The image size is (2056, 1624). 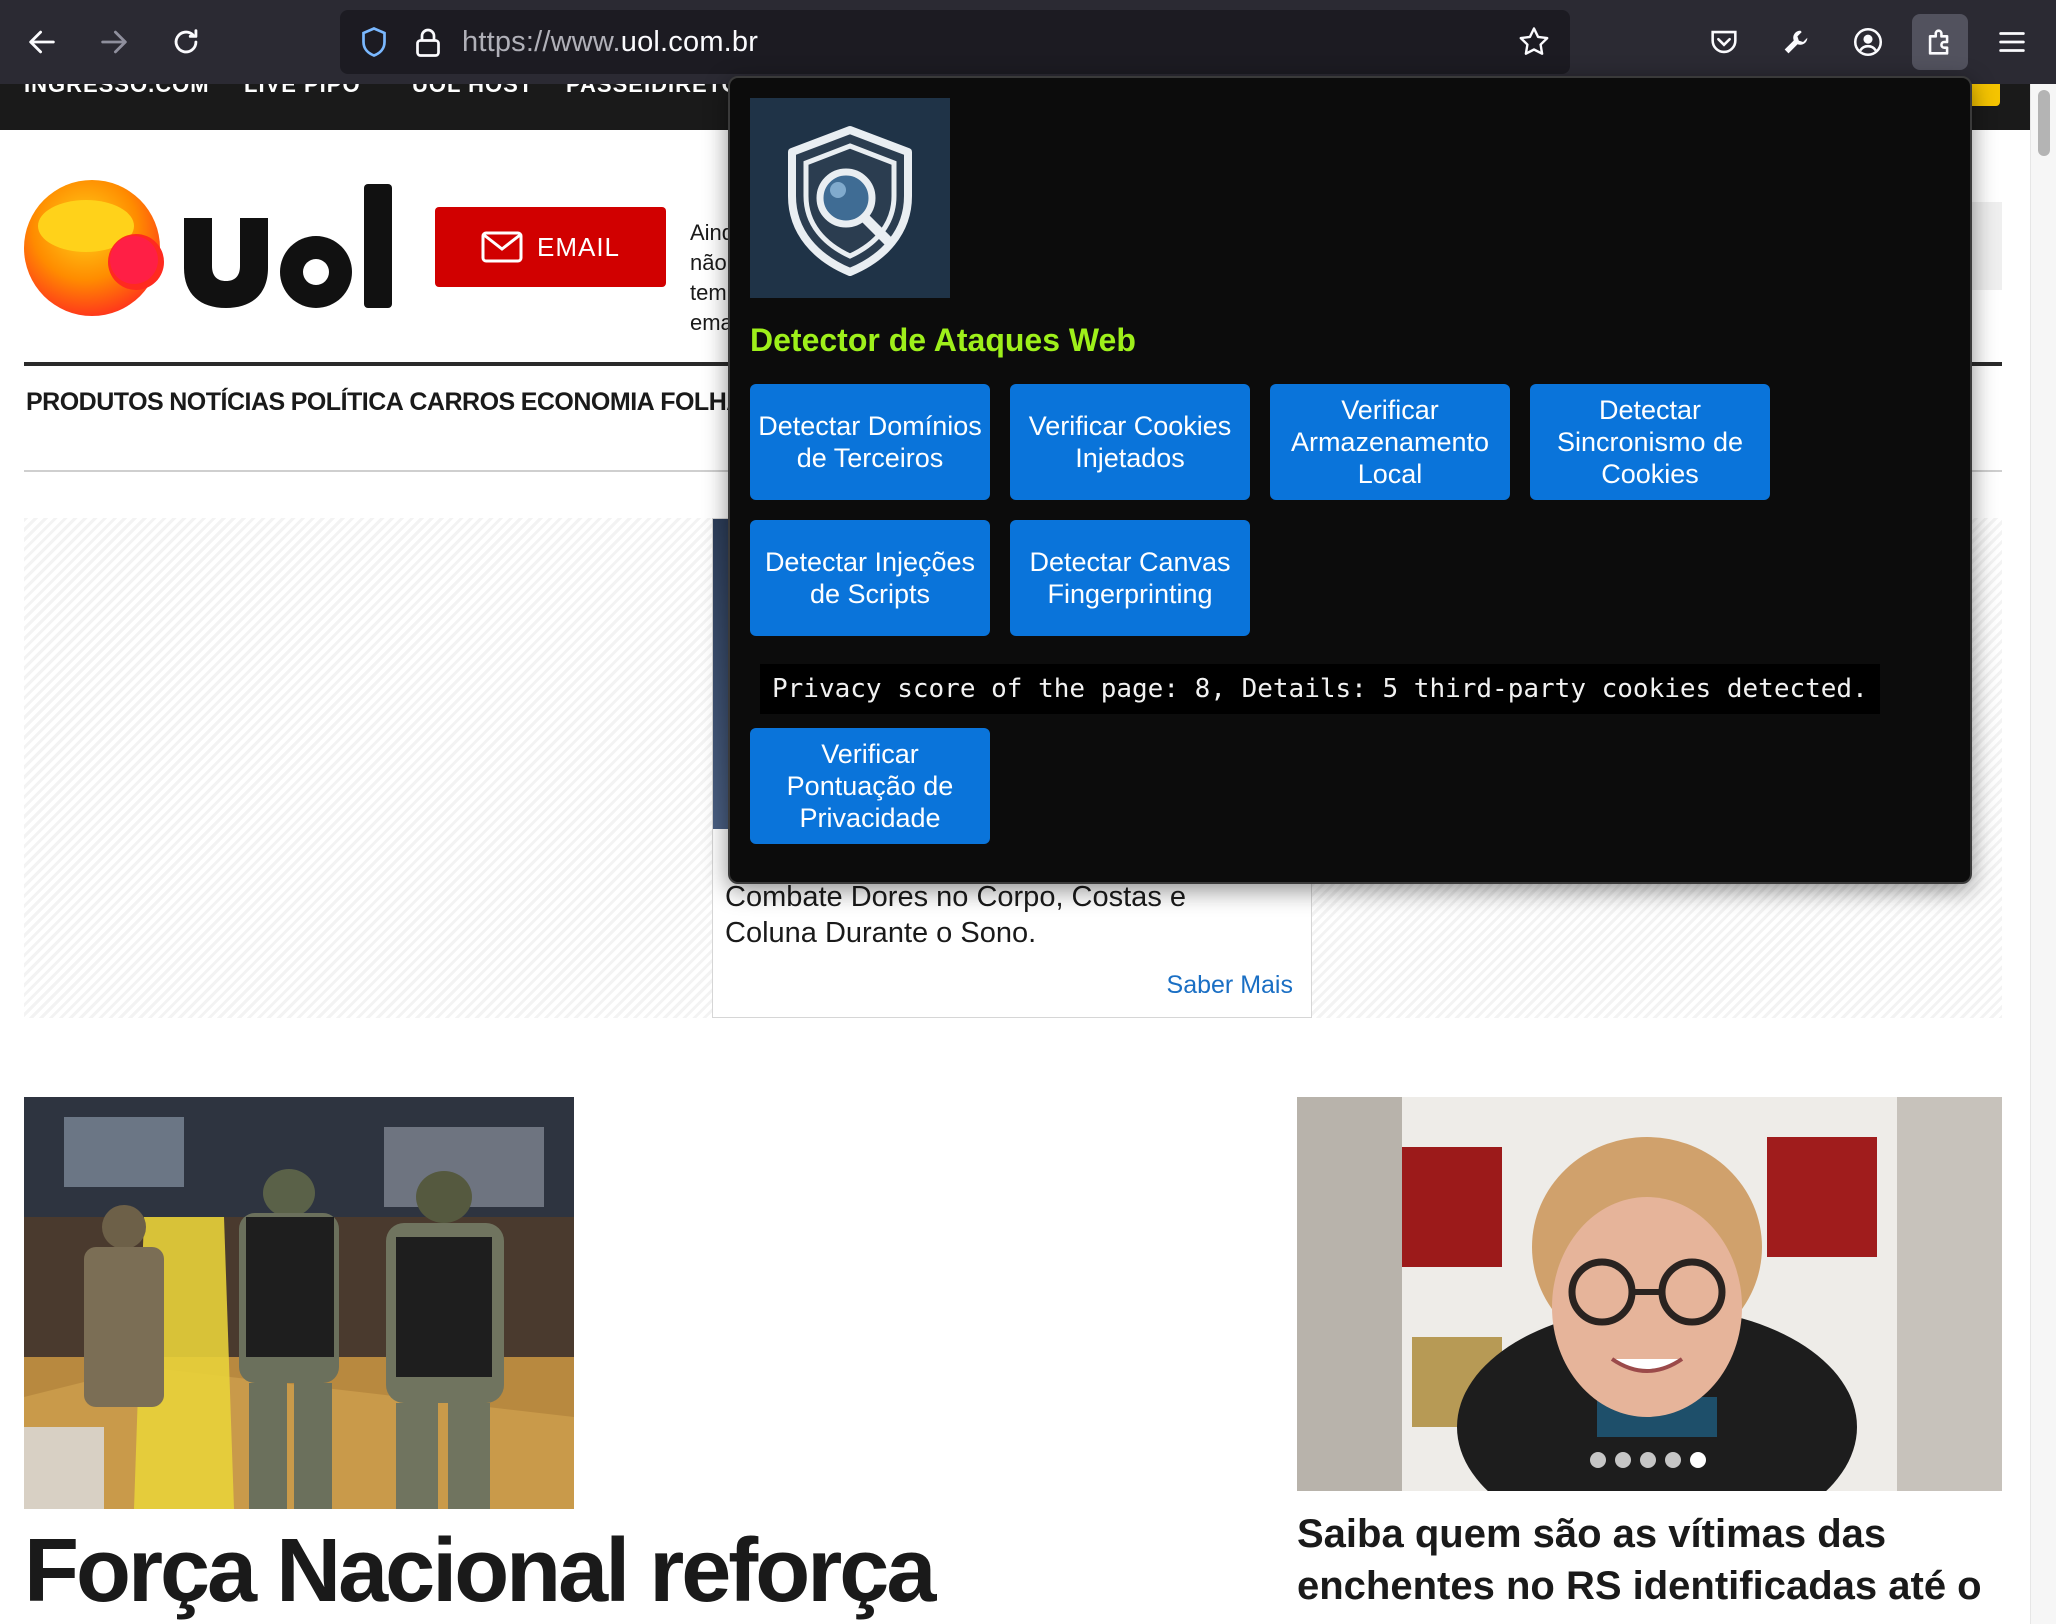 What do you see at coordinates (214, 248) in the screenshot?
I see `uol-logo` at bounding box center [214, 248].